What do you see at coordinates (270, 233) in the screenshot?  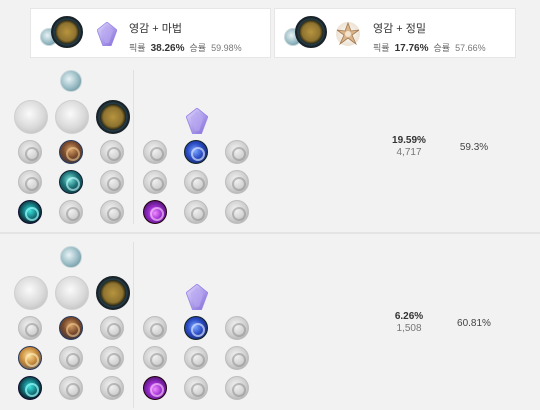 I see `section-divider` at bounding box center [270, 233].